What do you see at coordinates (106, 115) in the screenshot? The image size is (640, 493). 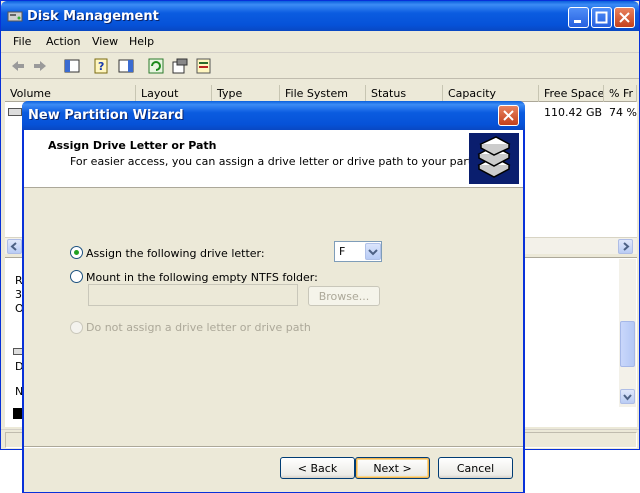 I see `wizard-title: New Partition Wizard` at bounding box center [106, 115].